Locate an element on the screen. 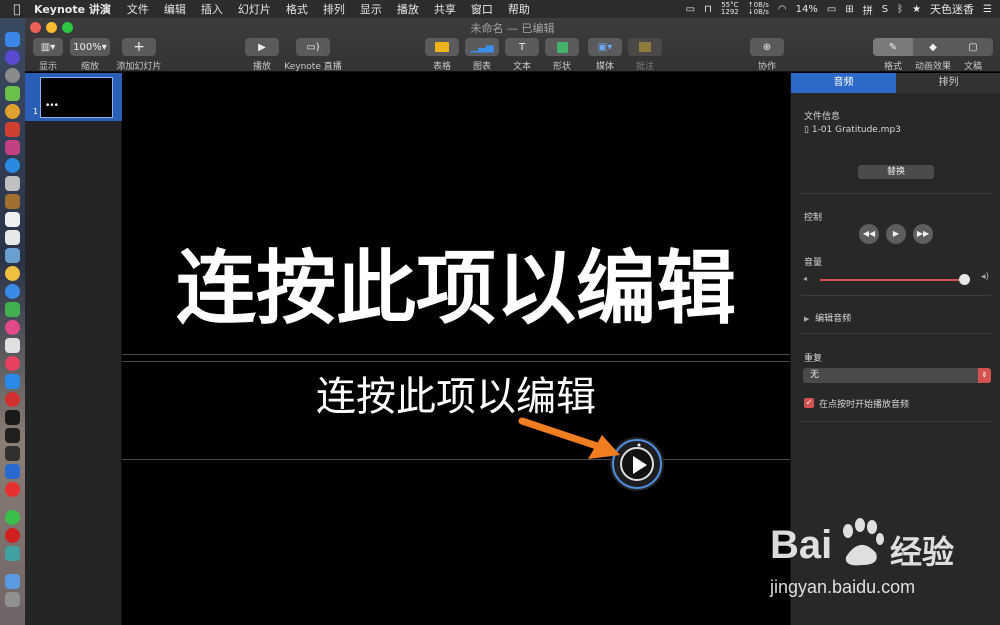 This screenshot has width=1000, height=625. shape-button is located at coordinates (562, 47).